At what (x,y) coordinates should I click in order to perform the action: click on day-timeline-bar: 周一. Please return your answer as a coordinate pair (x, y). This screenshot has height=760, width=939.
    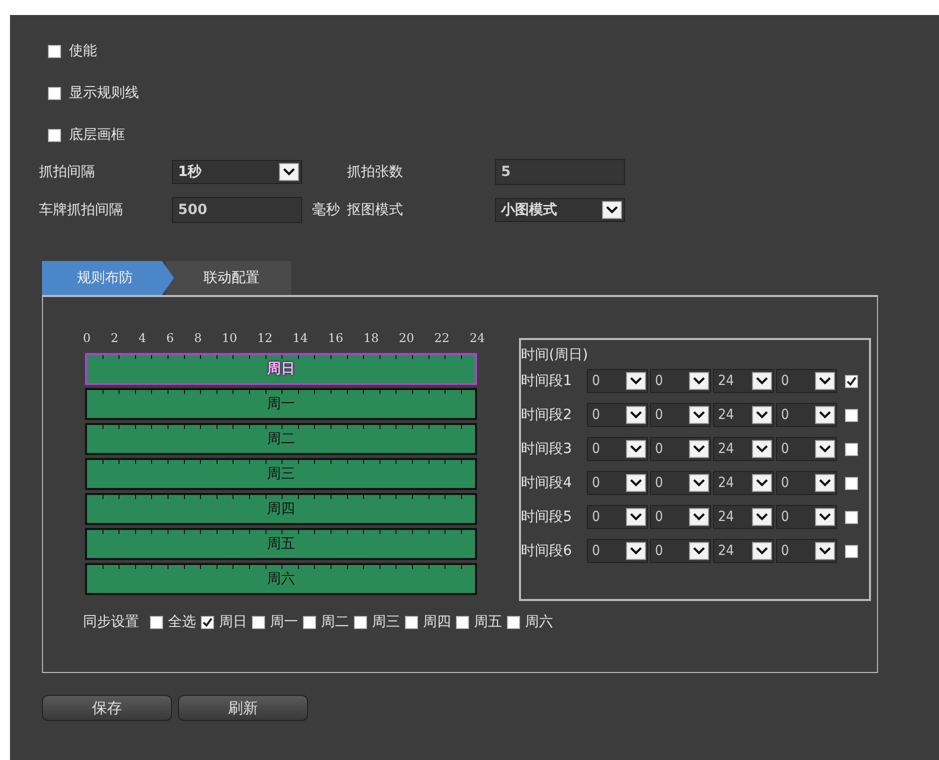
    Looking at the image, I should click on (281, 404).